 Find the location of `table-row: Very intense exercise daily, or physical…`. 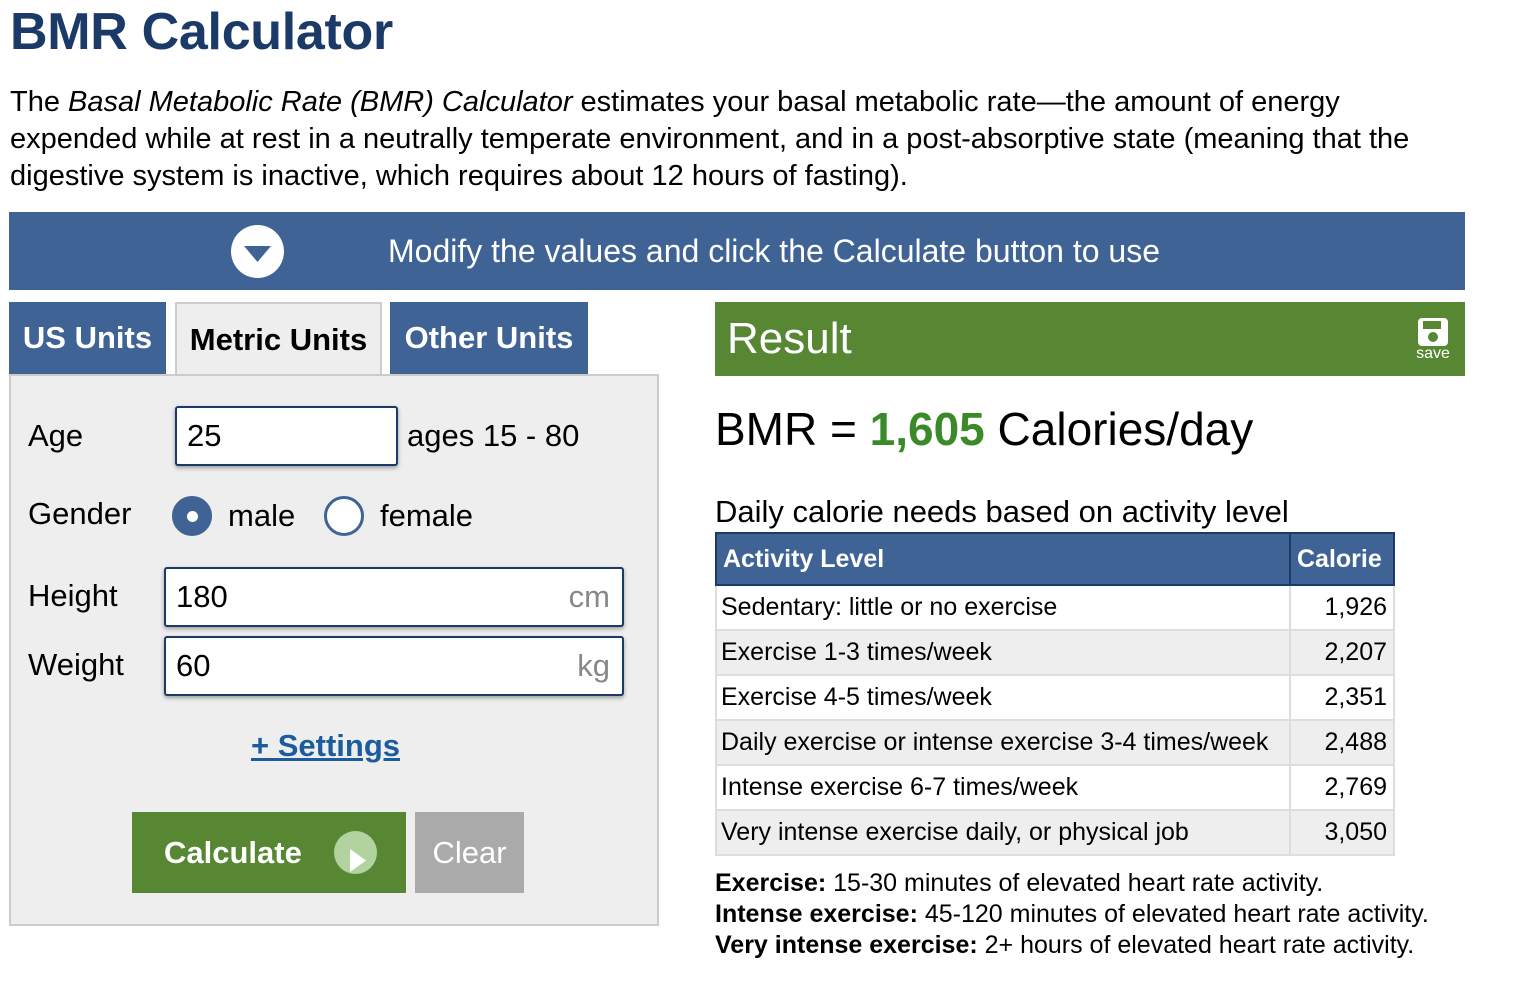

table-row: Very intense exercise daily, or physical… is located at coordinates (1055, 832).